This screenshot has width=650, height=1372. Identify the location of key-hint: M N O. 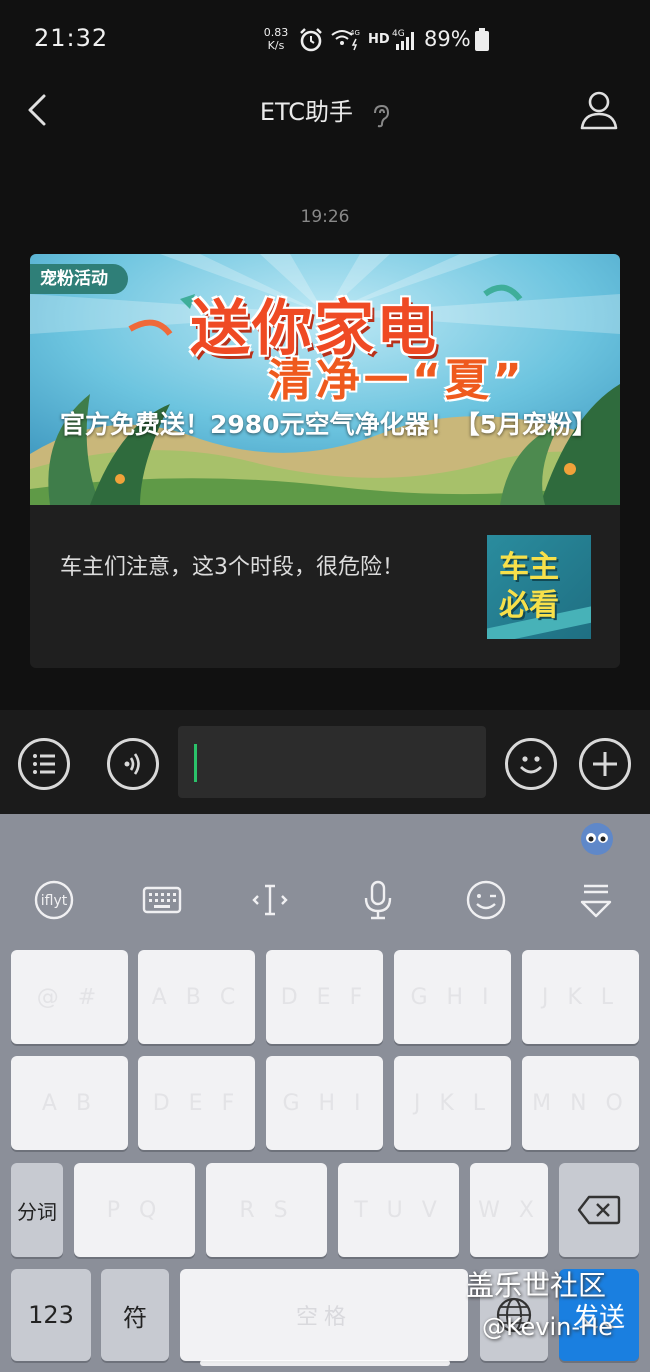
(580, 1103).